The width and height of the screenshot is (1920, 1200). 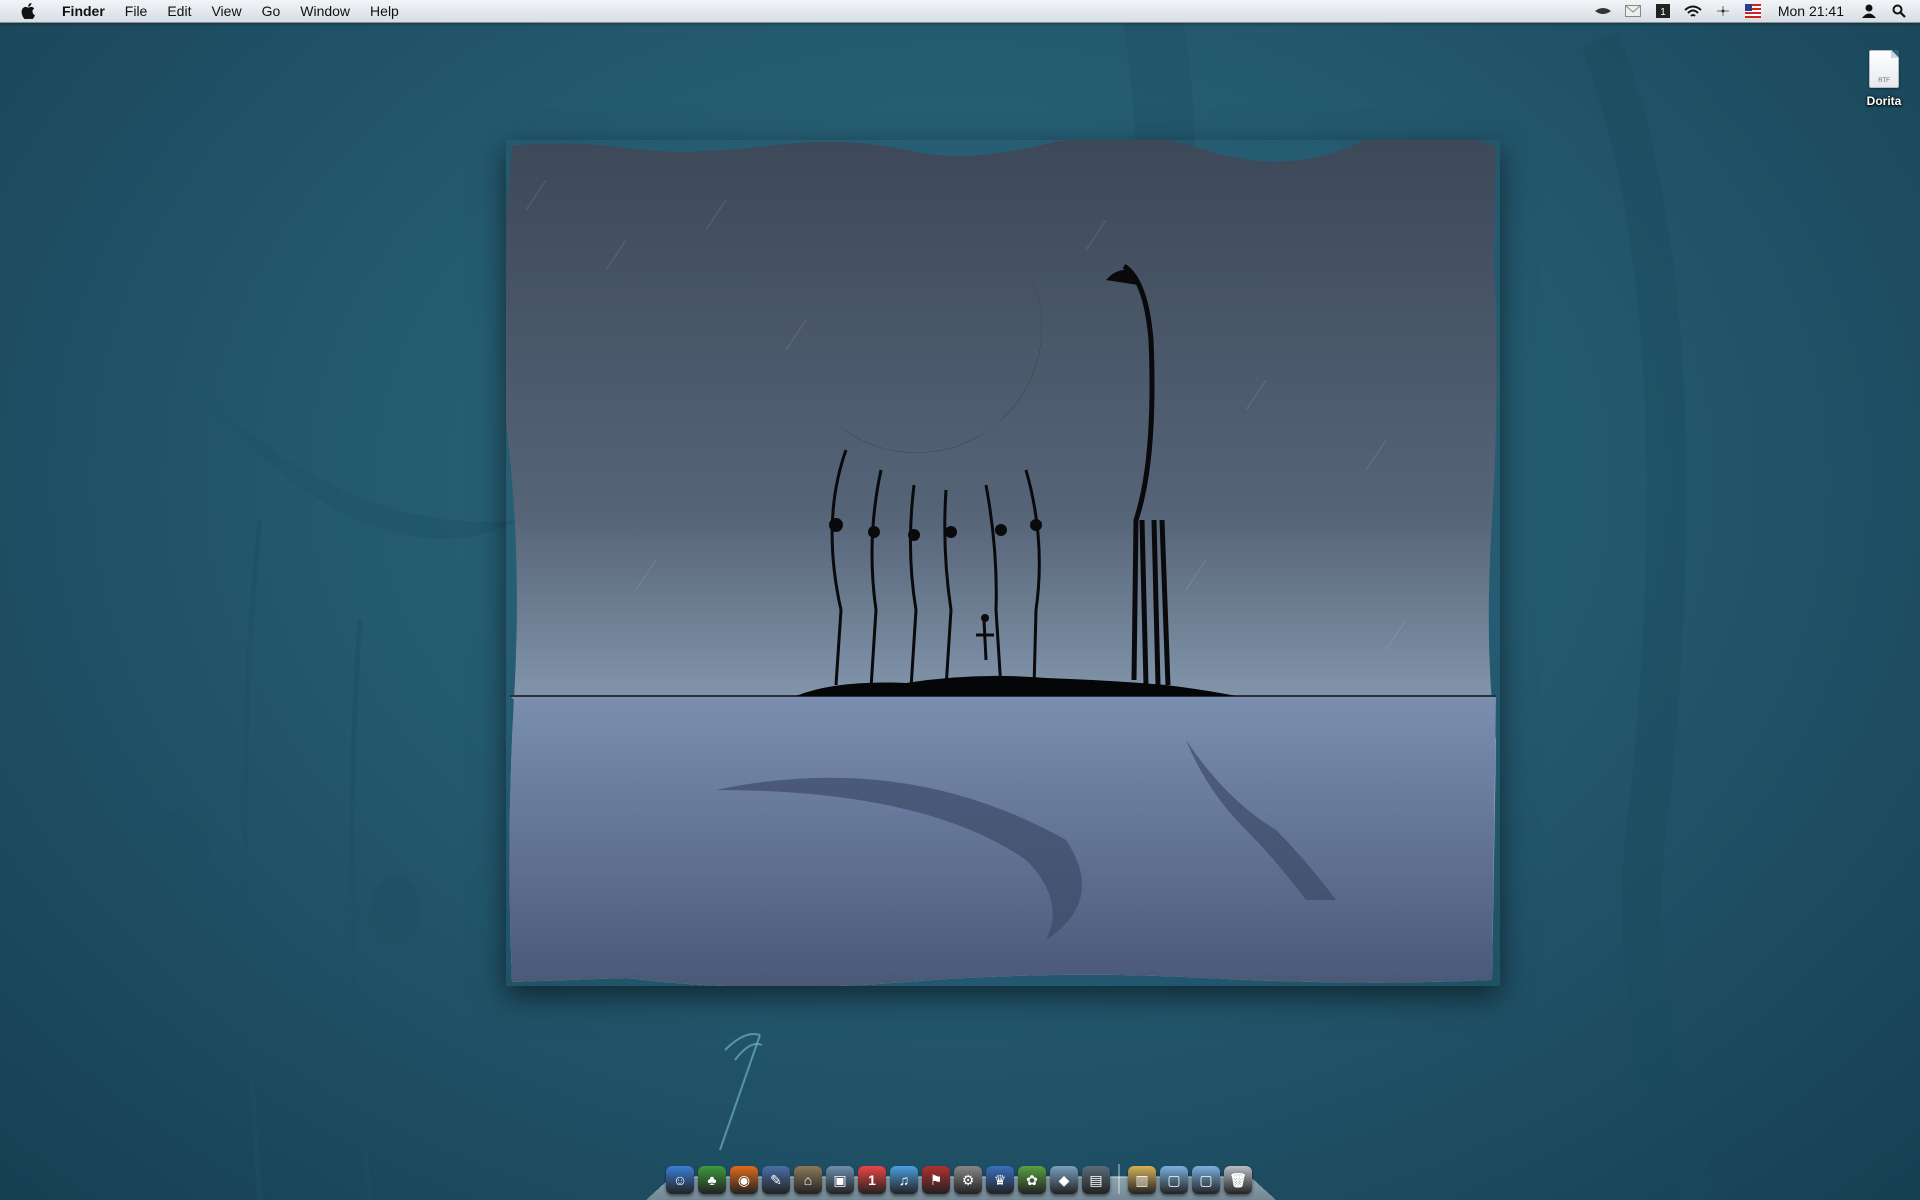 I want to click on us-flag-input-icon, so click(x=1753, y=11).